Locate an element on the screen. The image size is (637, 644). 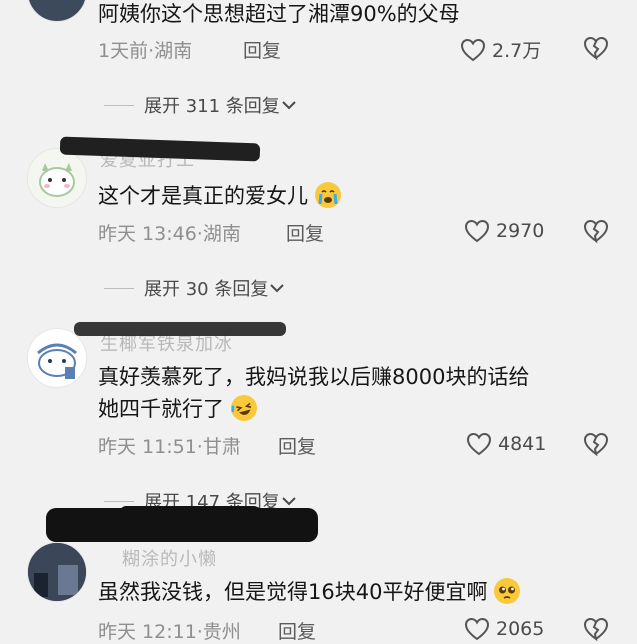
comment-time: 昨天 11:51 is located at coordinates (147, 447).